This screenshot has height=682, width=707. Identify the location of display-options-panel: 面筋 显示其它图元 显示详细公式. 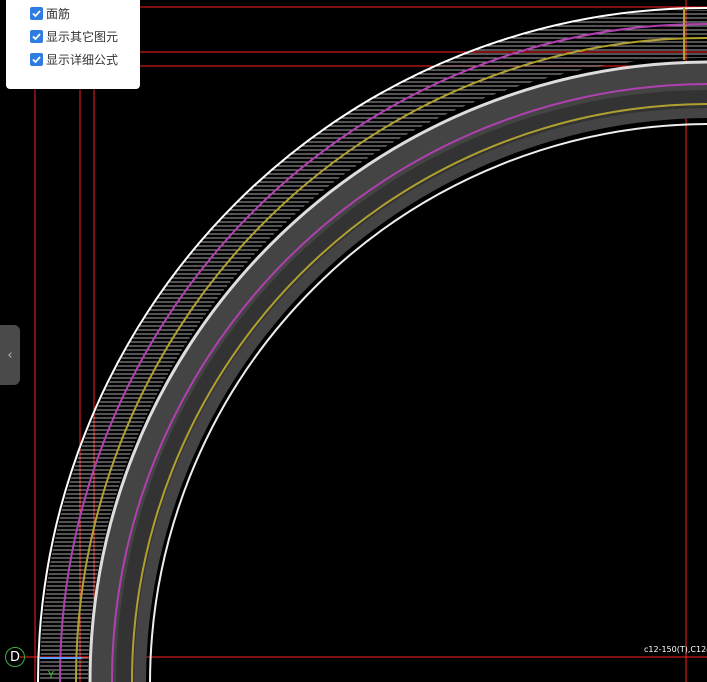
(73, 44).